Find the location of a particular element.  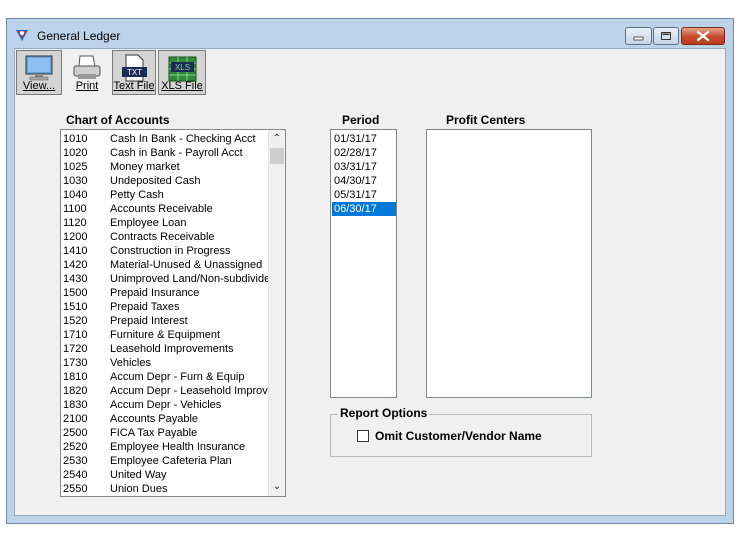

account-number: 1710 is located at coordinates (75, 335).